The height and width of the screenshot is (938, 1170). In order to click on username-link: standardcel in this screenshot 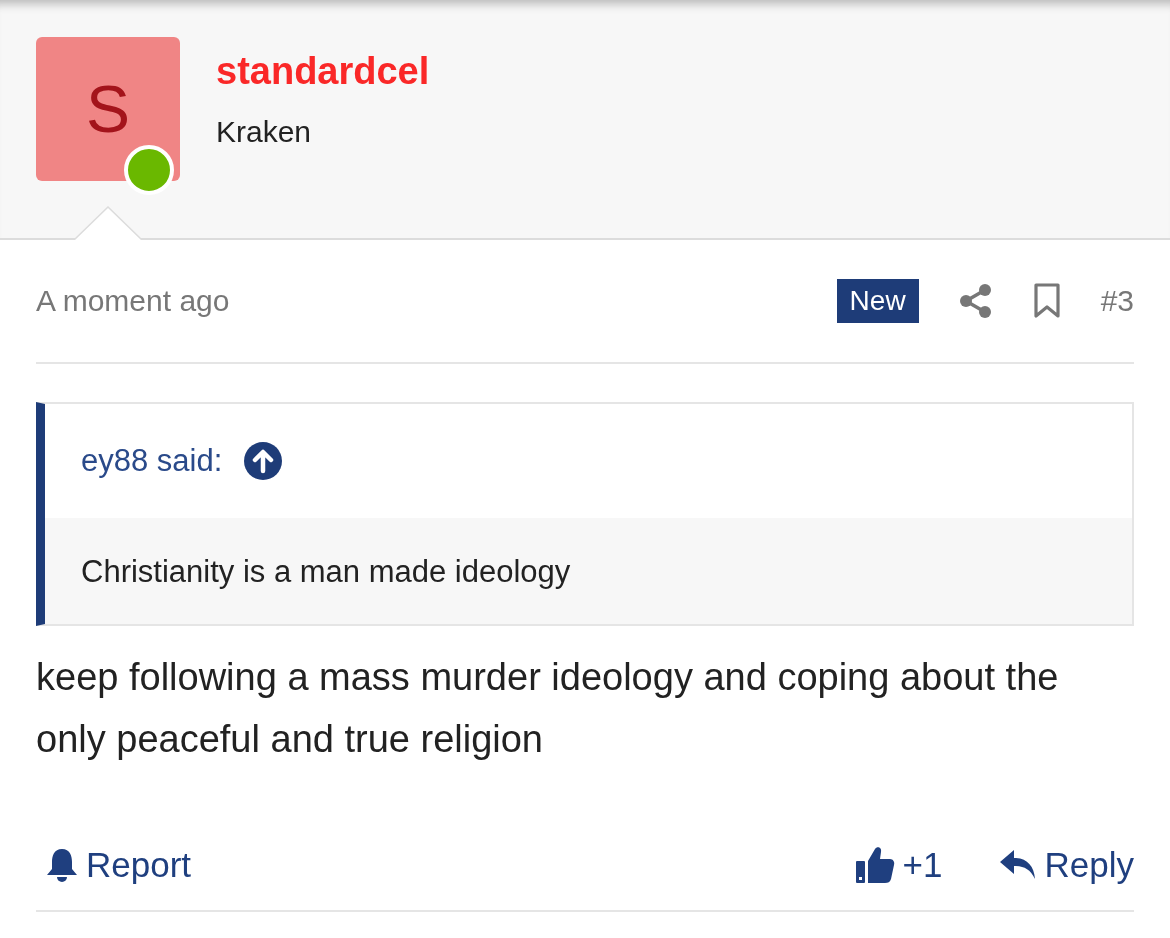, I will do `click(323, 71)`.